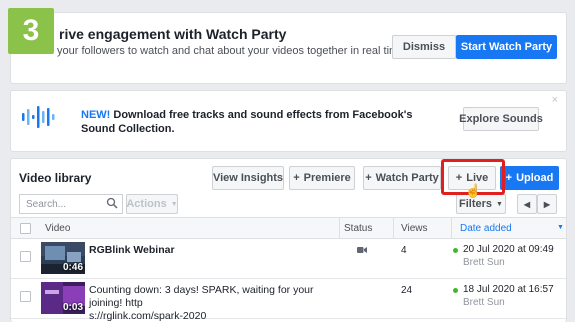 The image size is (575, 322). What do you see at coordinates (476, 204) in the screenshot?
I see `filters-label: Filters` at bounding box center [476, 204].